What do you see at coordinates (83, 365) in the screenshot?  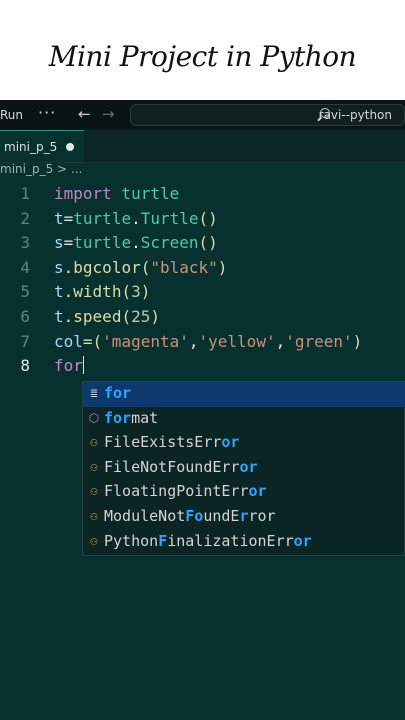 I see `text-cursor` at bounding box center [83, 365].